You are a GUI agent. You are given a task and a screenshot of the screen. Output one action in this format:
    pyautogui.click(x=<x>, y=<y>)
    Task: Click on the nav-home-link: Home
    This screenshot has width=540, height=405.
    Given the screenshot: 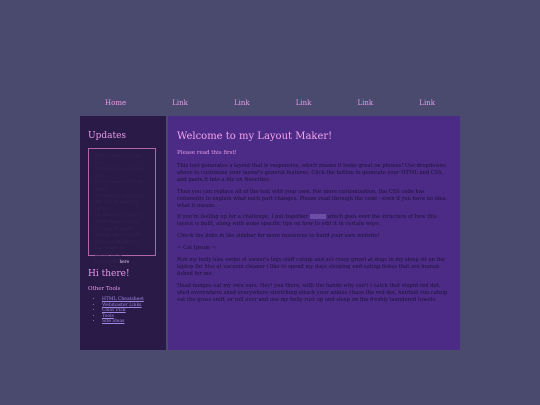 What is the action you would take?
    pyautogui.click(x=115, y=103)
    